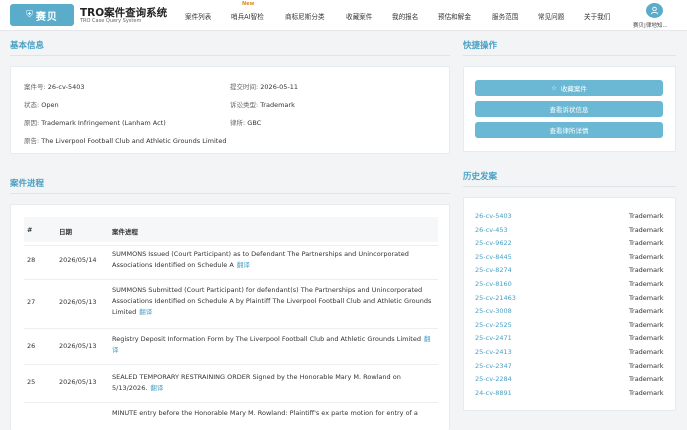 The image size is (687, 430). Describe the element at coordinates (78, 260) in the screenshot. I see `row-date: 2026/05/14` at that location.